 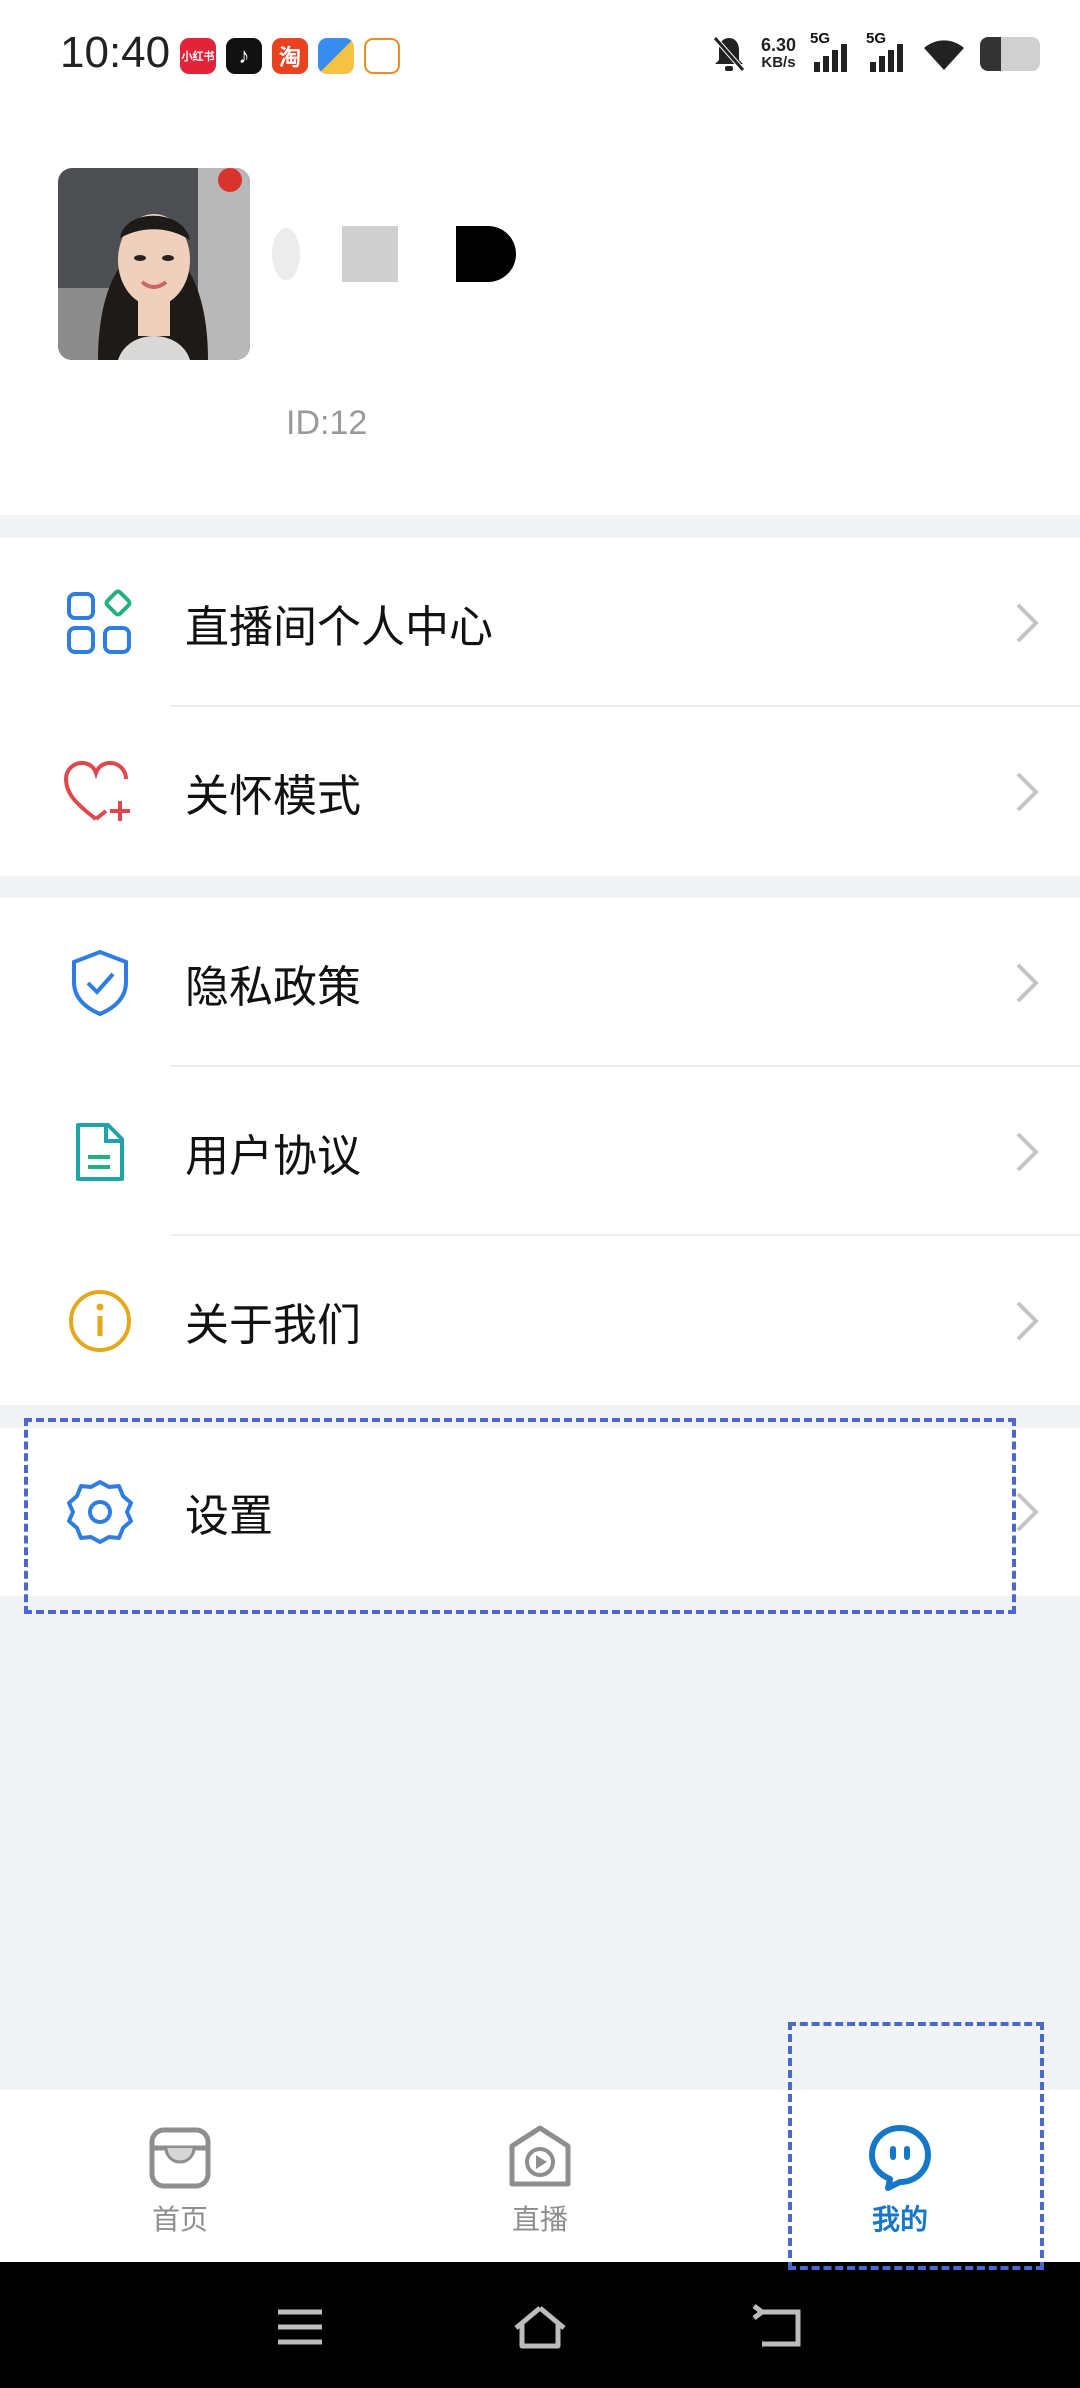 What do you see at coordinates (778, 45) in the screenshot?
I see `net-speed-value: 6.30` at bounding box center [778, 45].